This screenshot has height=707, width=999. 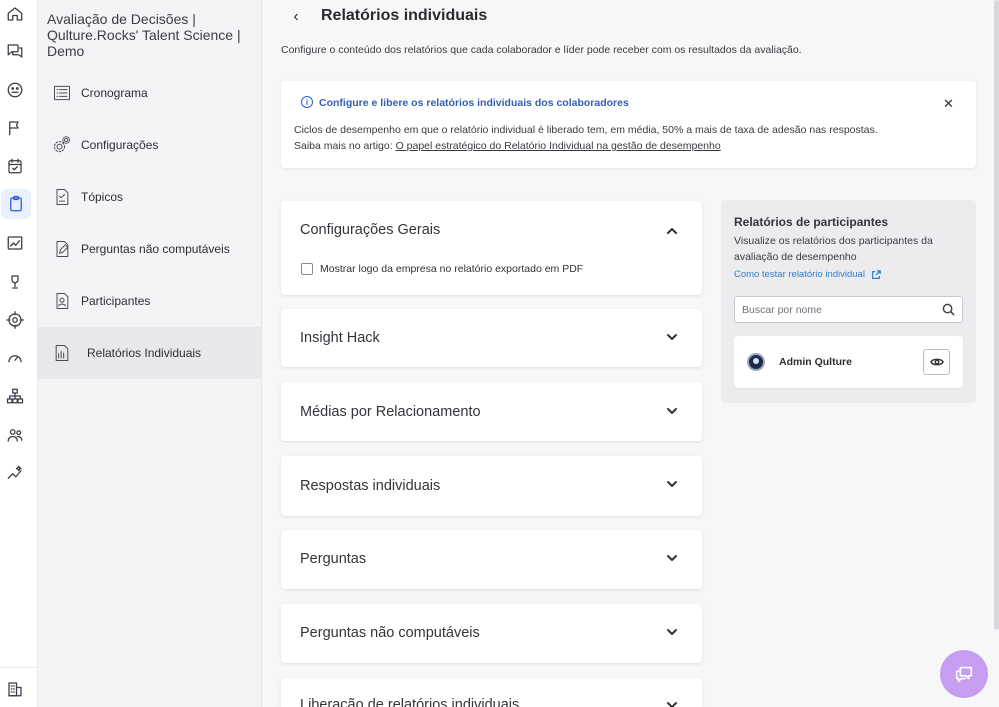 I want to click on info-icon: i, so click(x=307, y=102).